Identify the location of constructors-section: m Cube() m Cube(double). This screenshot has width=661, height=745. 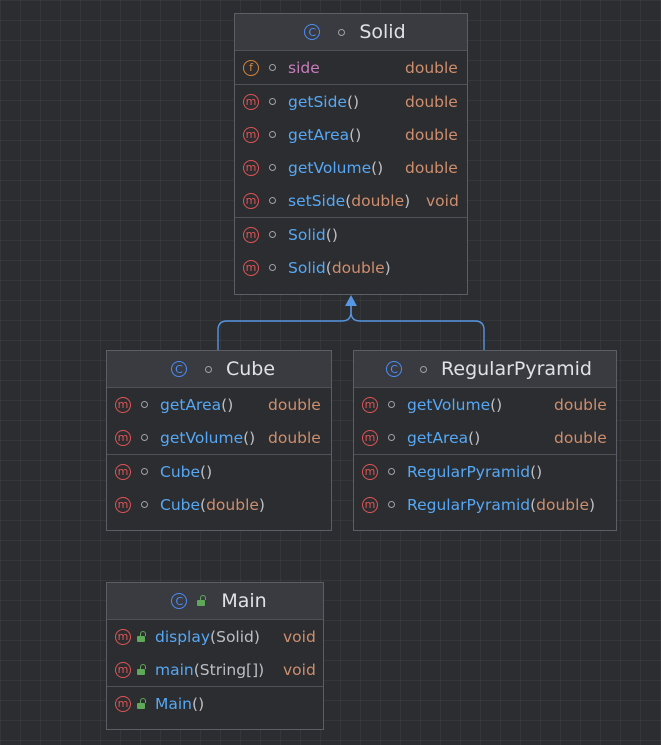
(219, 488).